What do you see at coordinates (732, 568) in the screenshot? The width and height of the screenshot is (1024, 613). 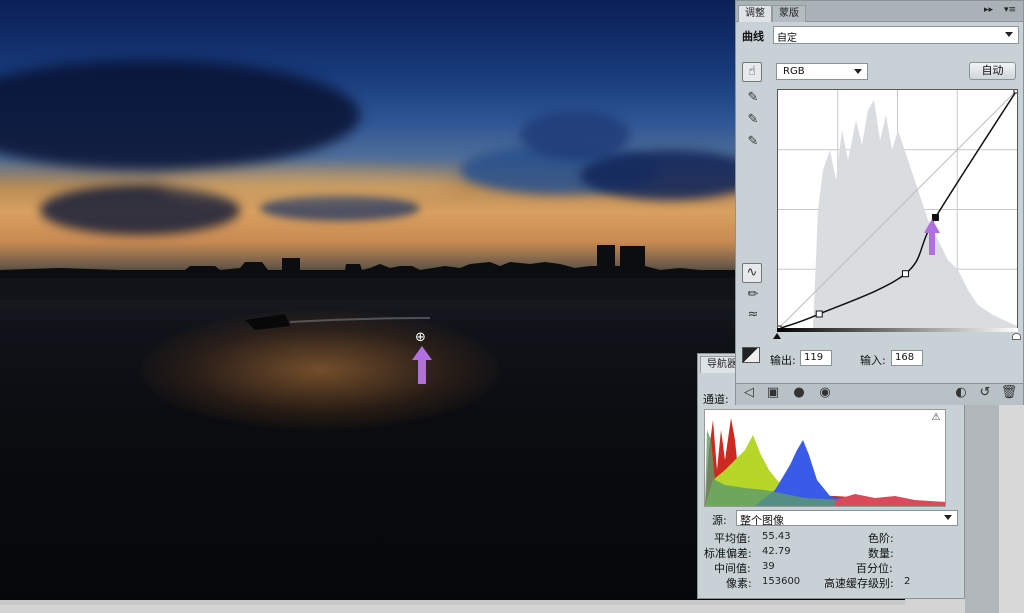 I see `median-label: 中间值:` at bounding box center [732, 568].